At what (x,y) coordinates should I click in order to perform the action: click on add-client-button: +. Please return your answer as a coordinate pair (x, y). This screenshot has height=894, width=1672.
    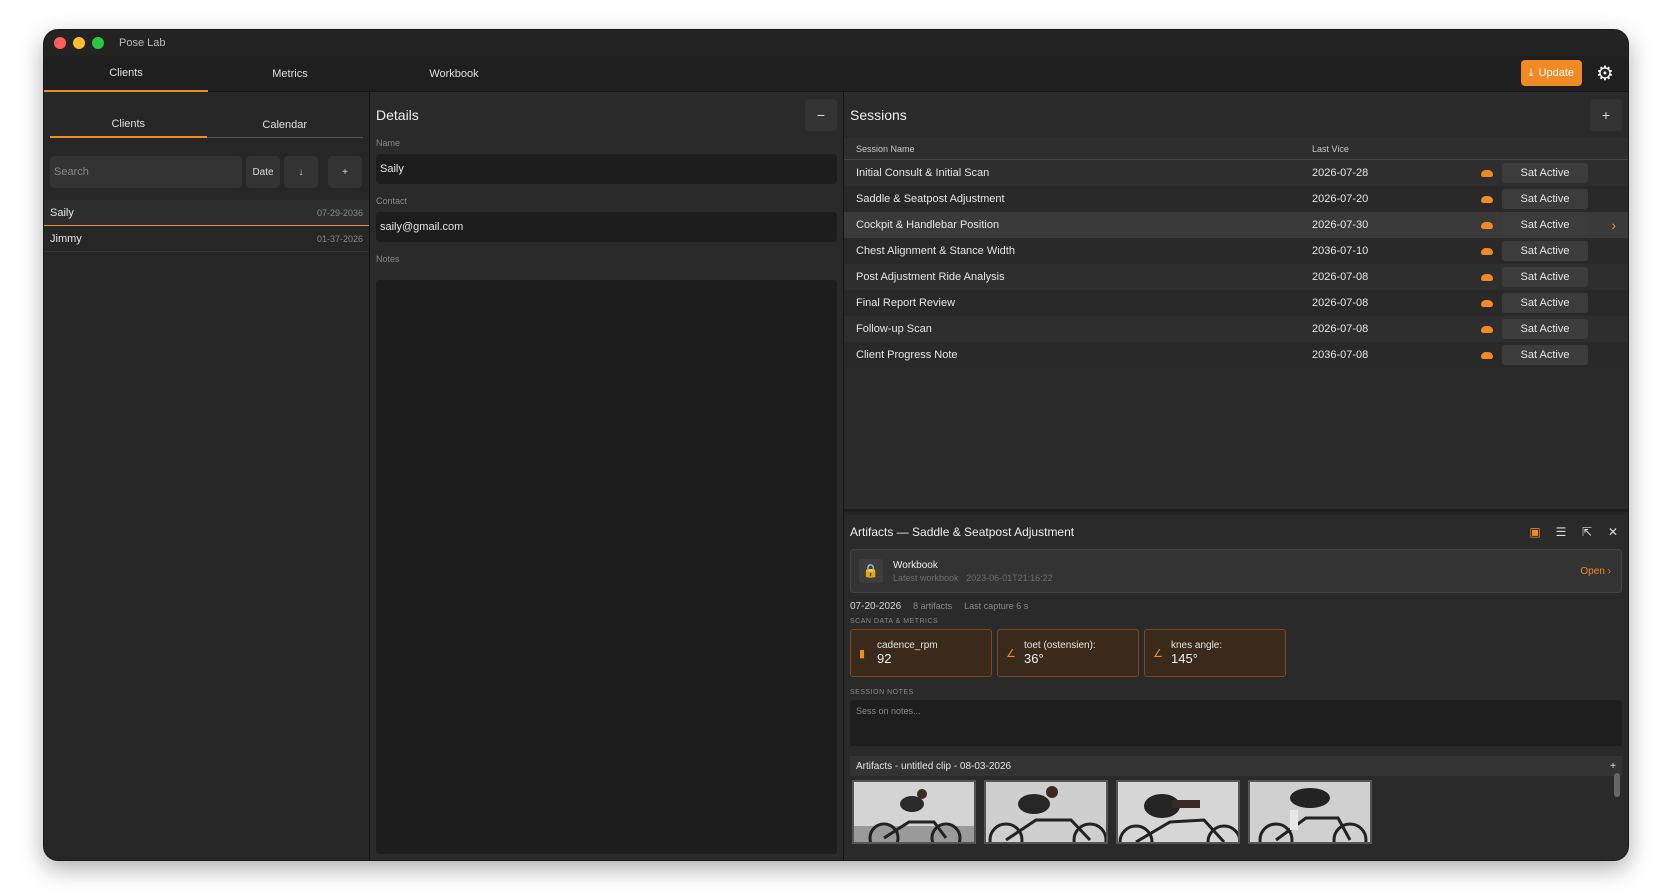
    Looking at the image, I should click on (345, 172).